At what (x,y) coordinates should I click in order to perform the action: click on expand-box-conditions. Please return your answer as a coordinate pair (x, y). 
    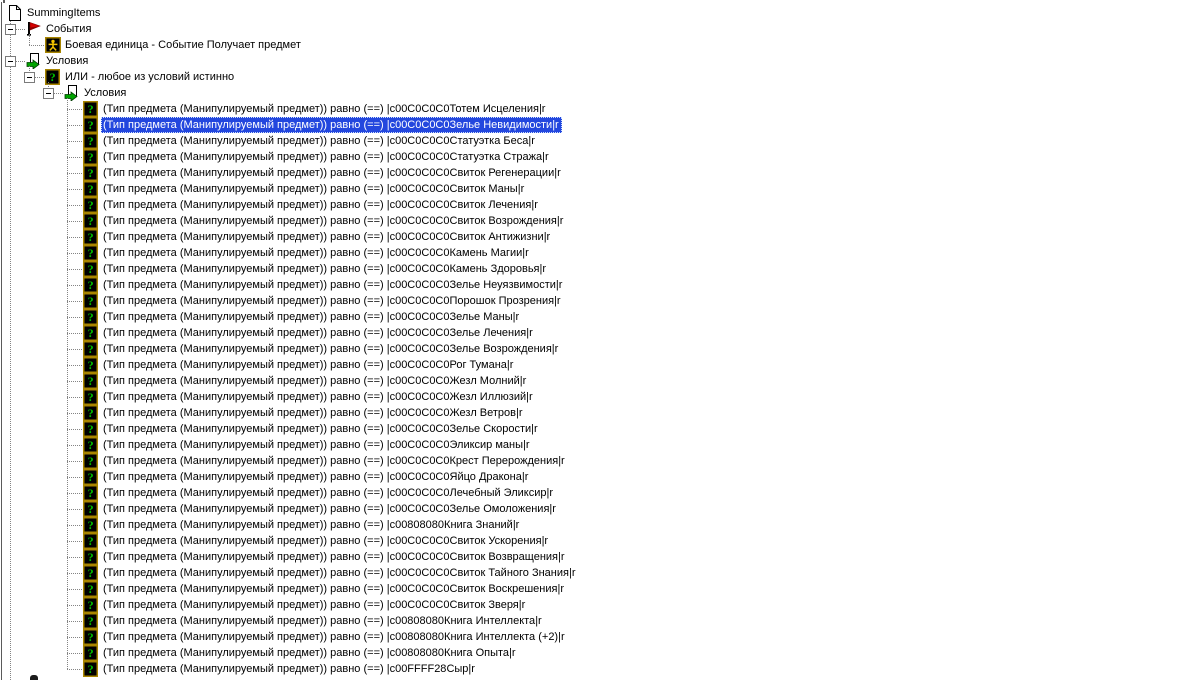
    Looking at the image, I should click on (10, 61).